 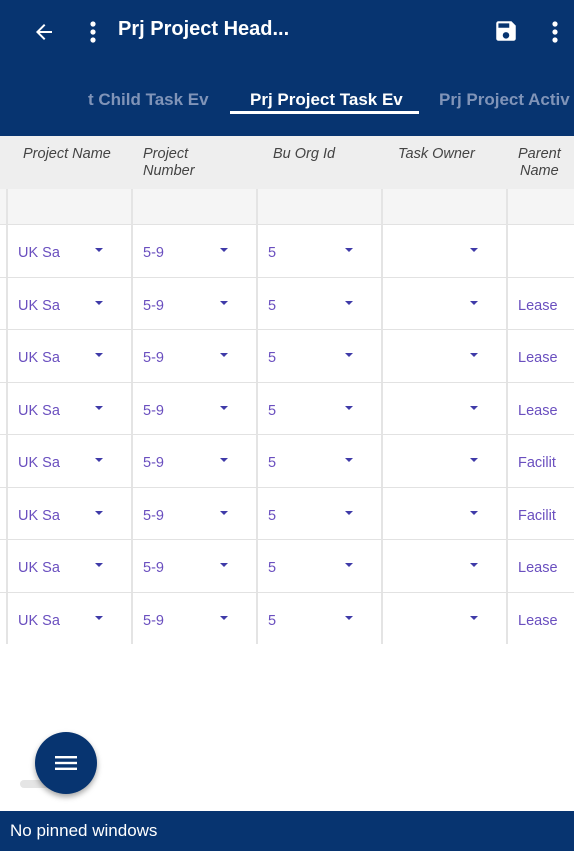 What do you see at coordinates (93, 32) in the screenshot?
I see `overflow-menu-button` at bounding box center [93, 32].